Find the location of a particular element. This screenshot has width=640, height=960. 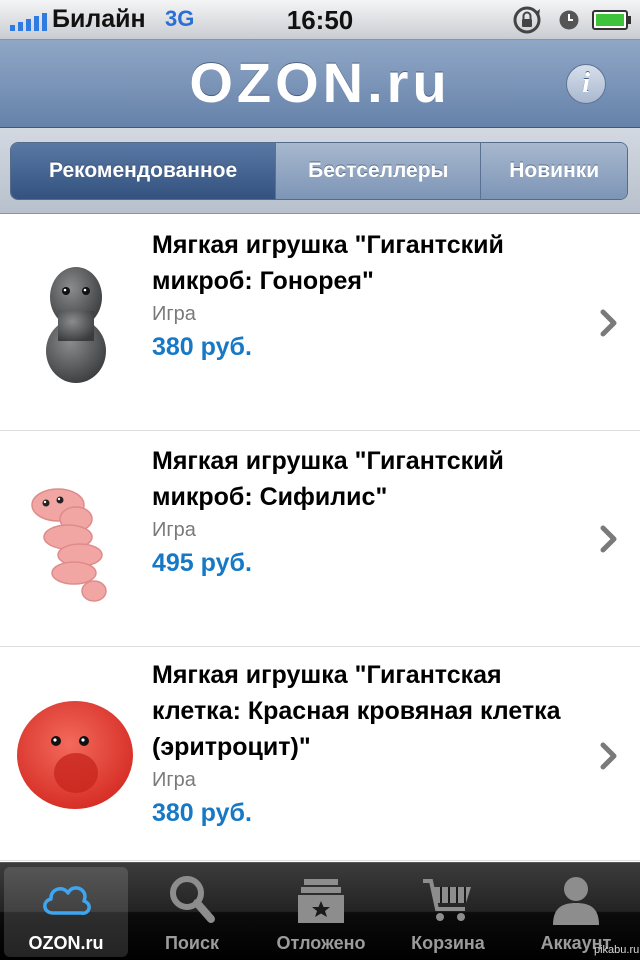

tab-search: Поиск is located at coordinates (192, 912).